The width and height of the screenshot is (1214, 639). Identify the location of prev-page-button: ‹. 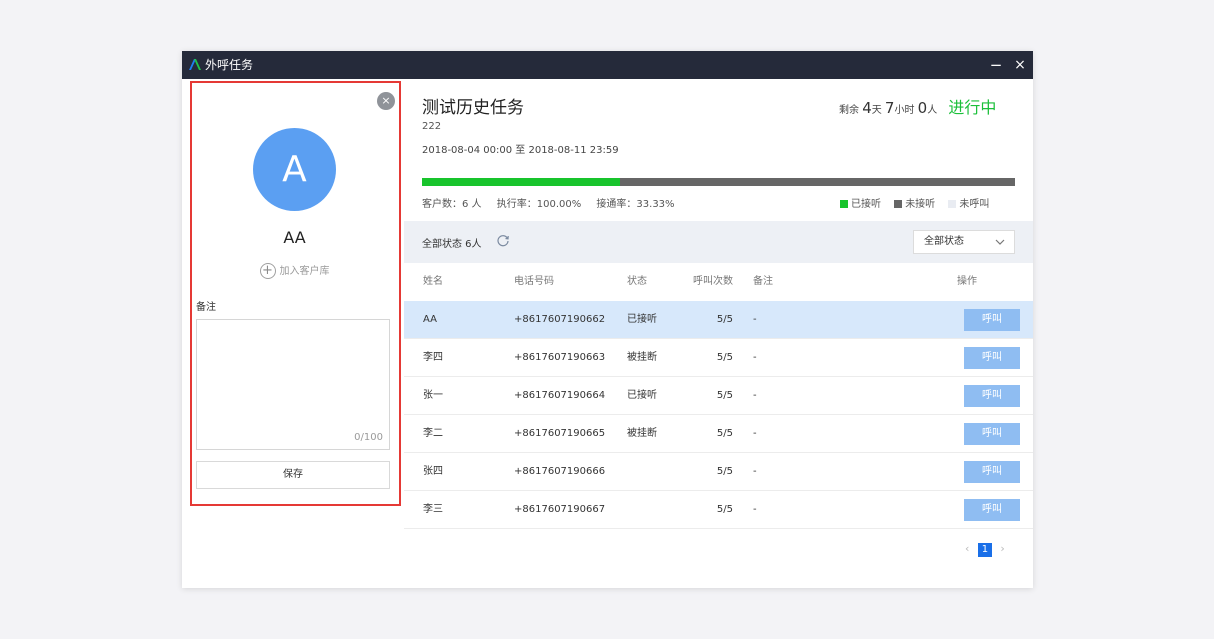
(967, 548).